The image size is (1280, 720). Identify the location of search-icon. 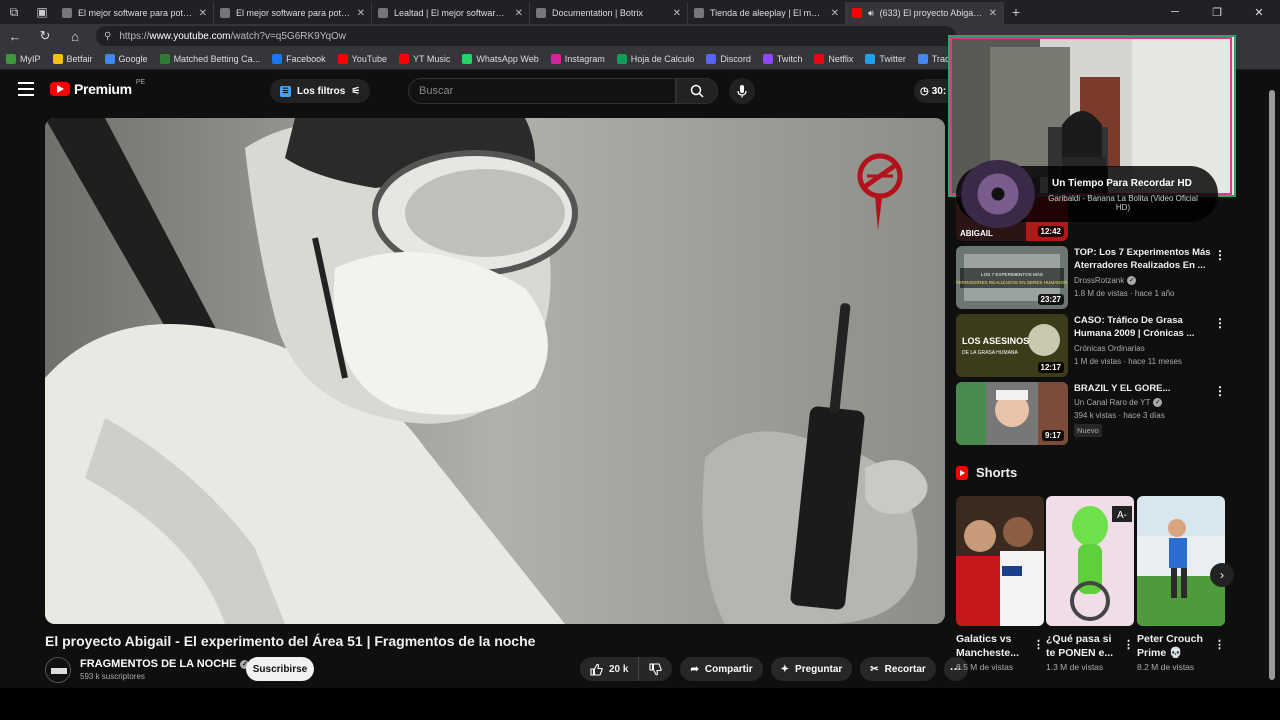
(697, 91).